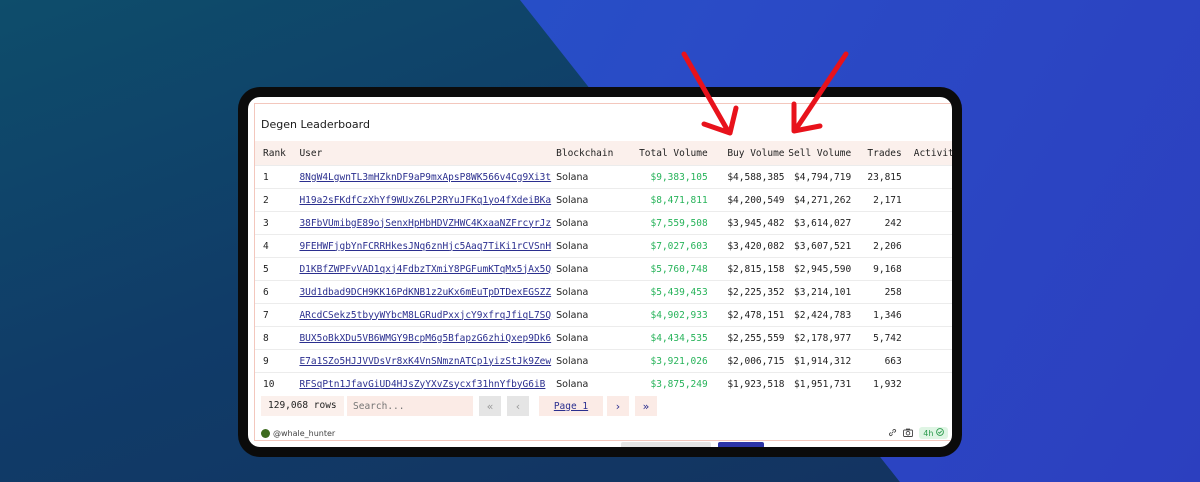 The height and width of the screenshot is (482, 1200). I want to click on arrow-to-buy-volume, so click(710, 93).